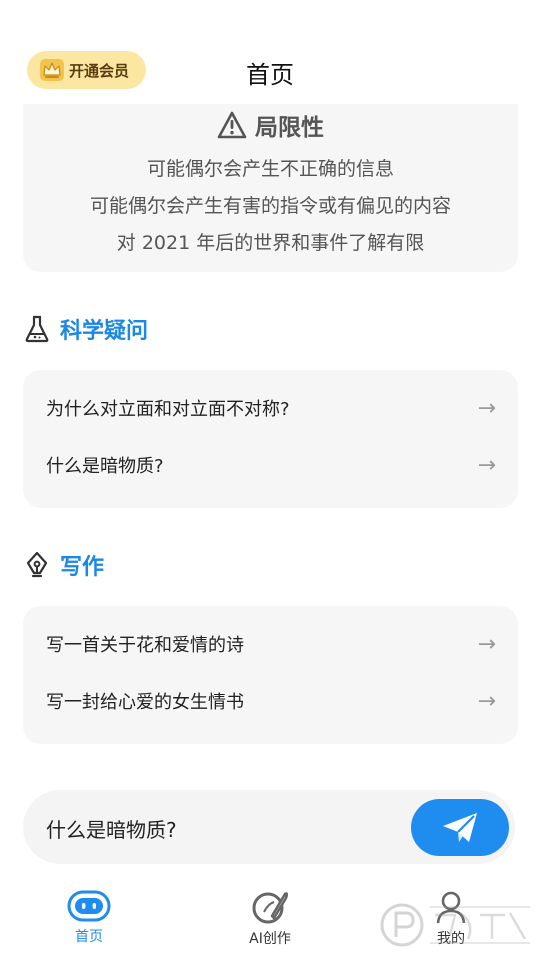 The width and height of the screenshot is (540, 960). What do you see at coordinates (271, 644) in the screenshot?
I see `question-item: 写一首关于花和爱情的诗 →` at bounding box center [271, 644].